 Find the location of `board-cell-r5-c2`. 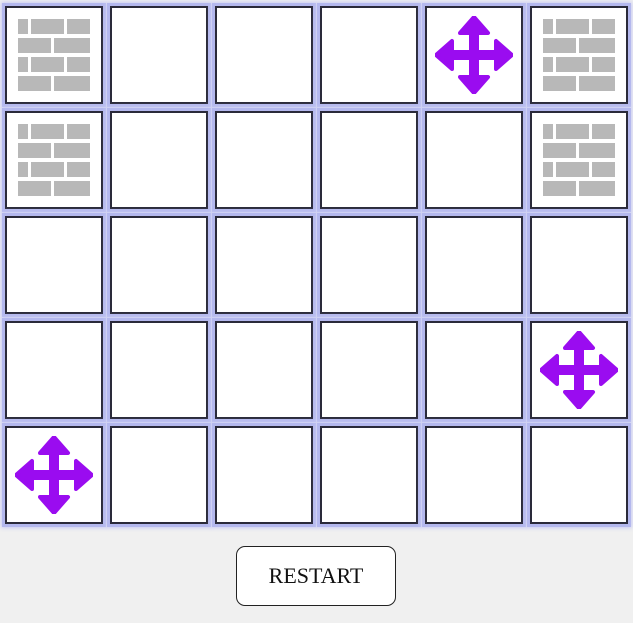

board-cell-r5-c2 is located at coordinates (159, 475).